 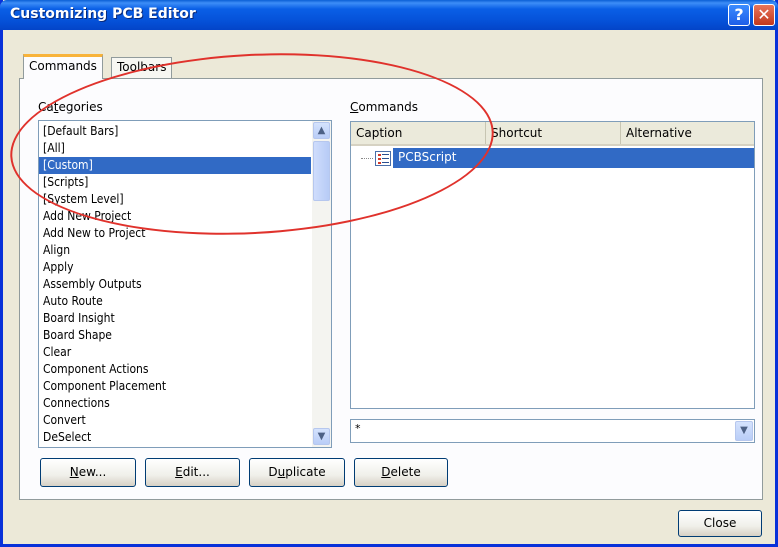 What do you see at coordinates (720, 523) in the screenshot?
I see `close-button: Close` at bounding box center [720, 523].